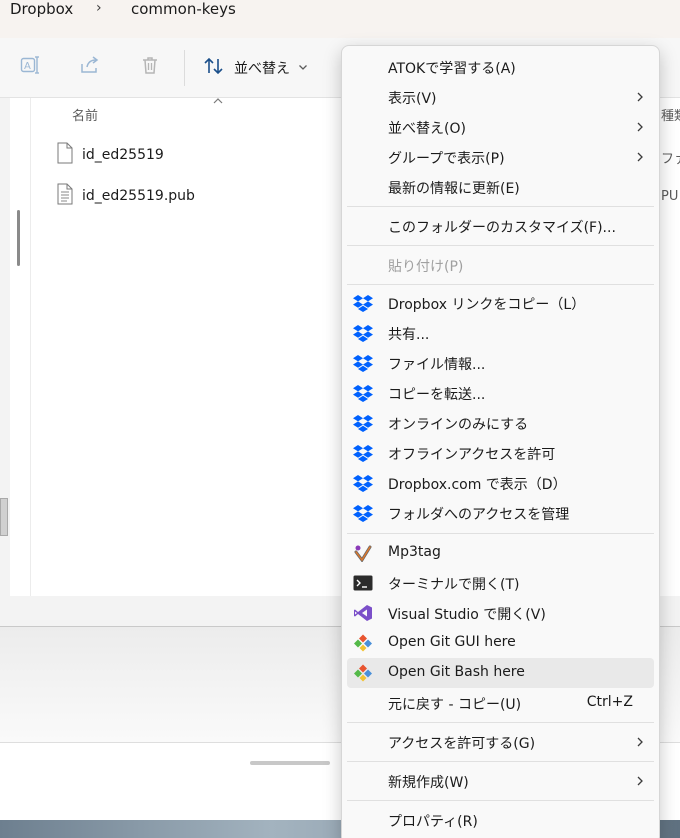 This screenshot has height=838, width=680. I want to click on file-name: id_ed25519.pub, so click(138, 196).